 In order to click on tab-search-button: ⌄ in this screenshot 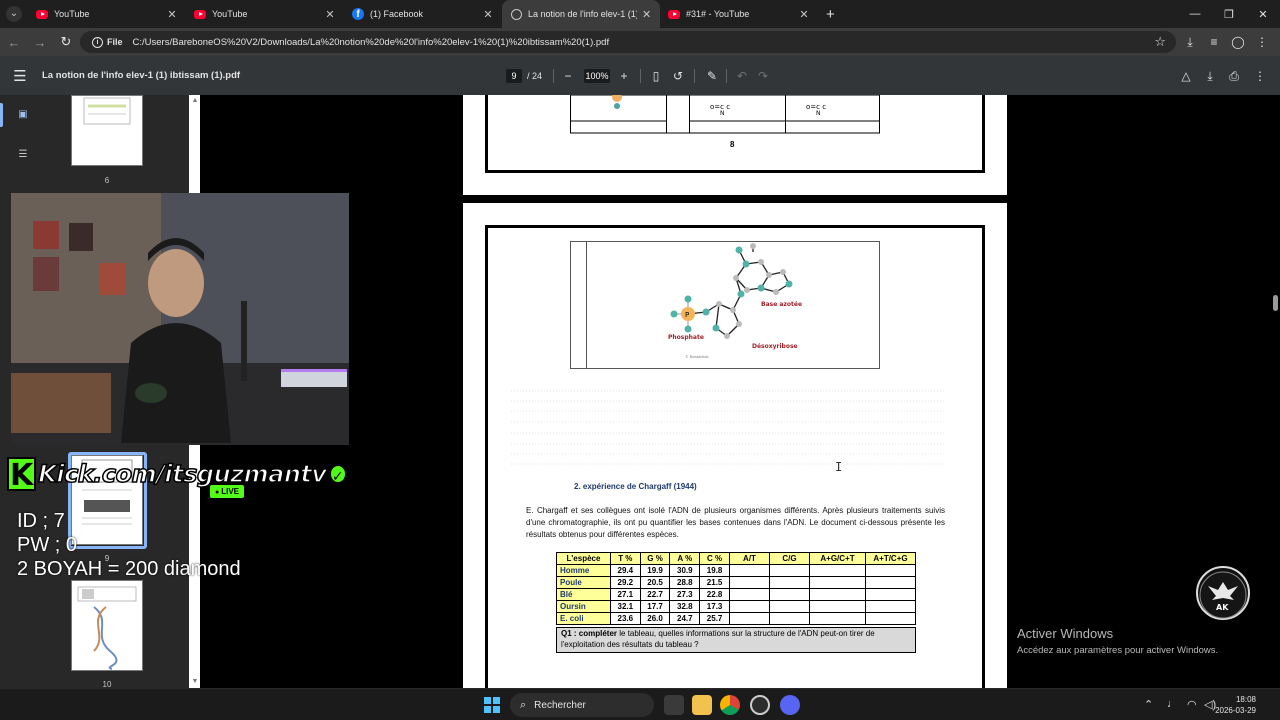, I will do `click(14, 14)`.